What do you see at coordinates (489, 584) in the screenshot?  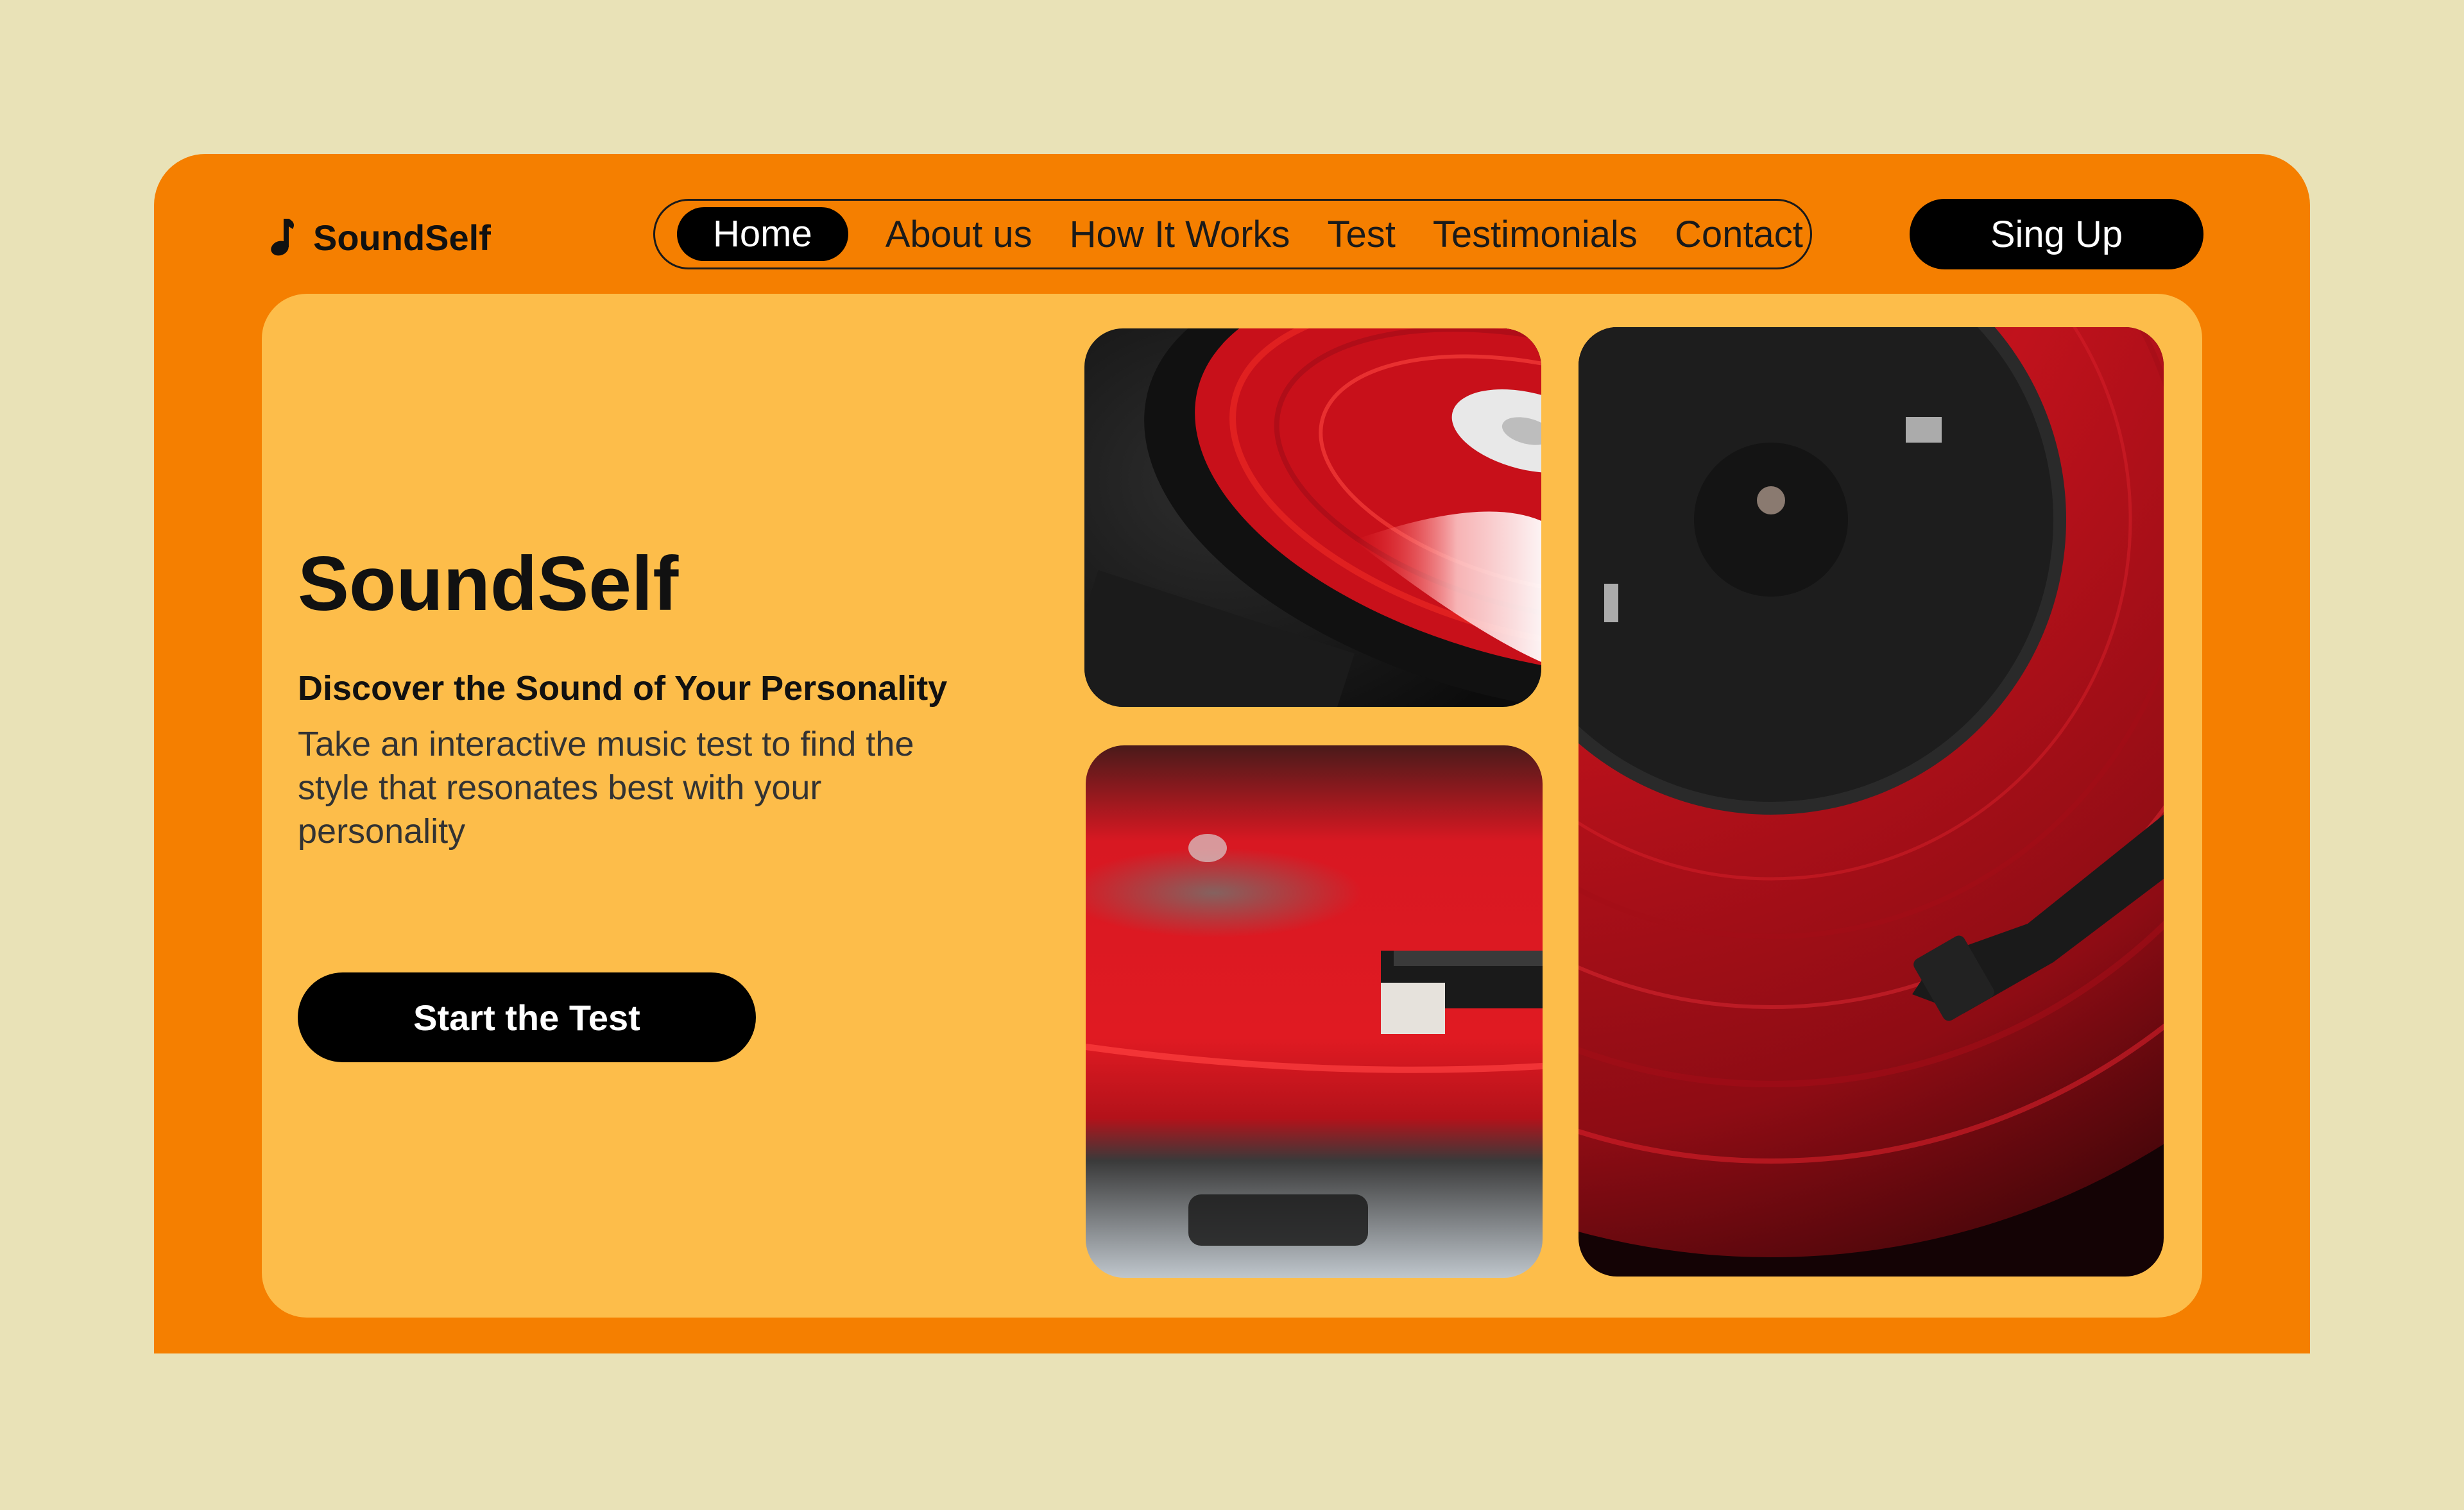 I see `hero-title: SoundSelf` at bounding box center [489, 584].